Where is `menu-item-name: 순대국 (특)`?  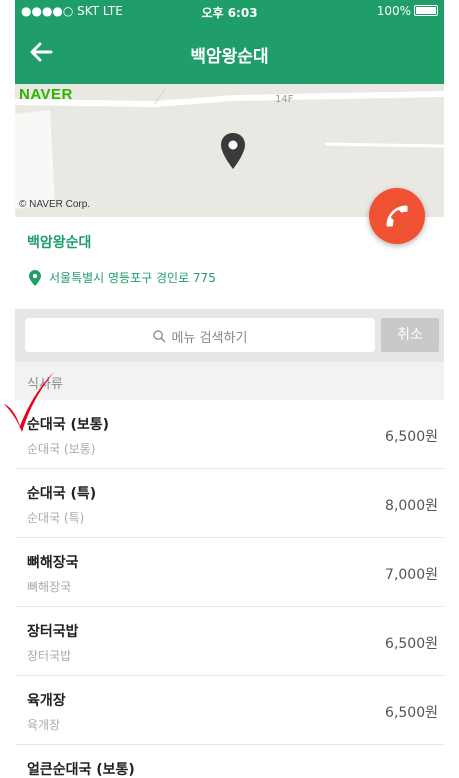
menu-item-name: 순대국 (특) is located at coordinates (62, 494).